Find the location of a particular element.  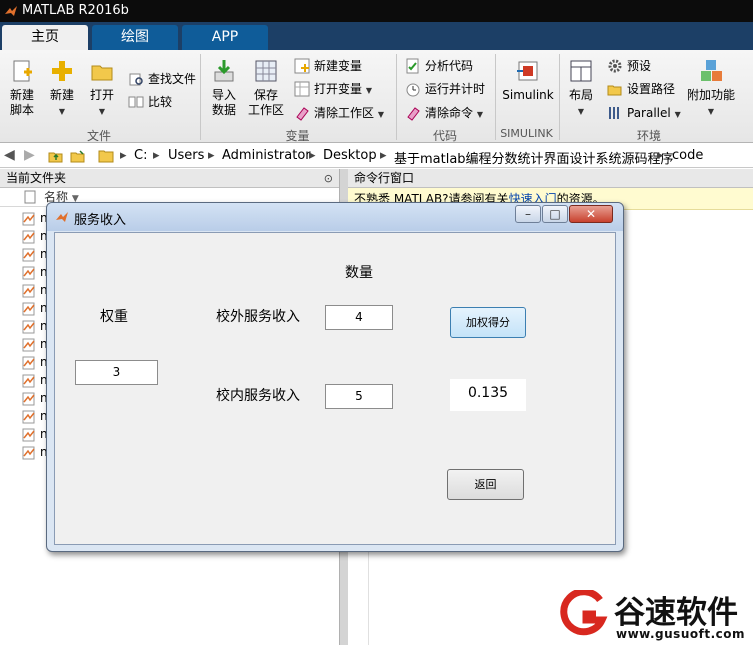

gear-icon is located at coordinates (615, 66).